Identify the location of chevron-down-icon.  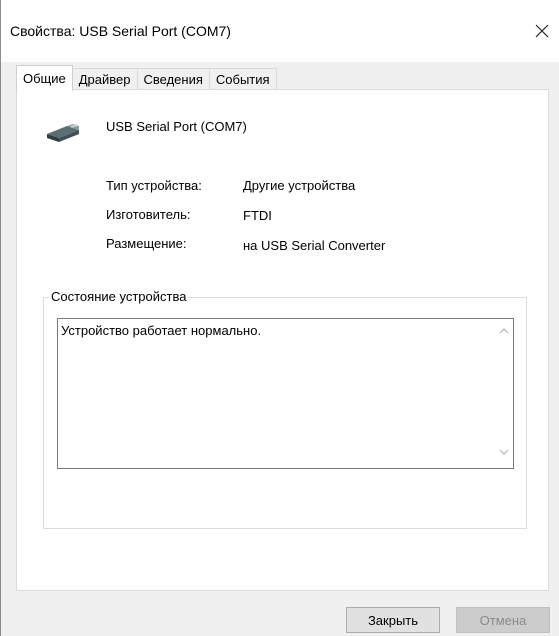
(504, 452).